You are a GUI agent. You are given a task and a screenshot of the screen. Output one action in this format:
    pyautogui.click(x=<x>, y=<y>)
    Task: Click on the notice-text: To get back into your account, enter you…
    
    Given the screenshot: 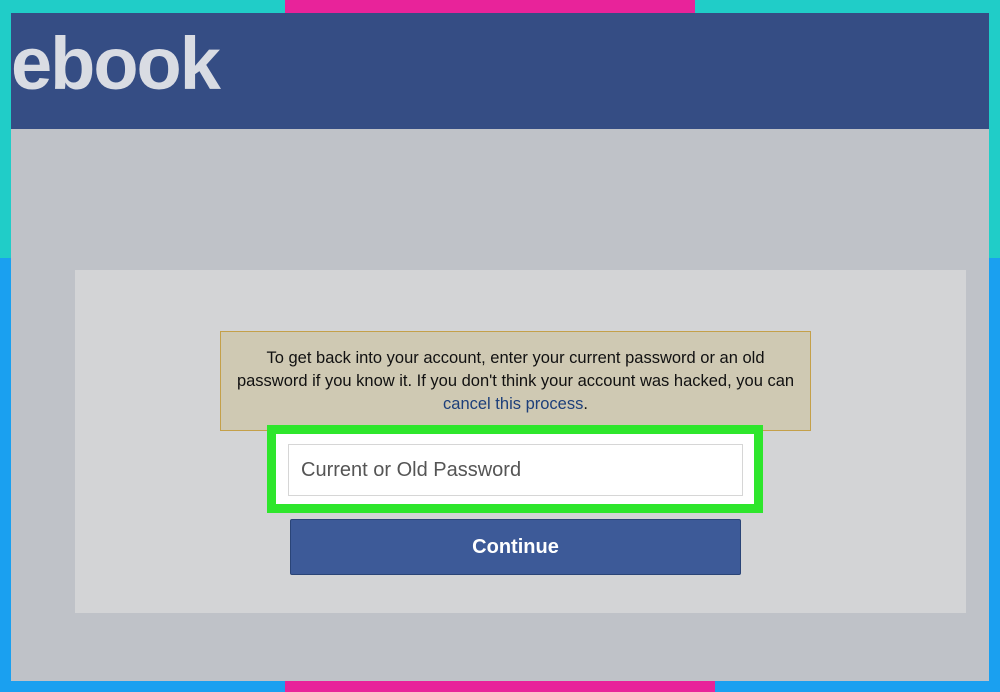 What is the action you would take?
    pyautogui.click(x=515, y=381)
    